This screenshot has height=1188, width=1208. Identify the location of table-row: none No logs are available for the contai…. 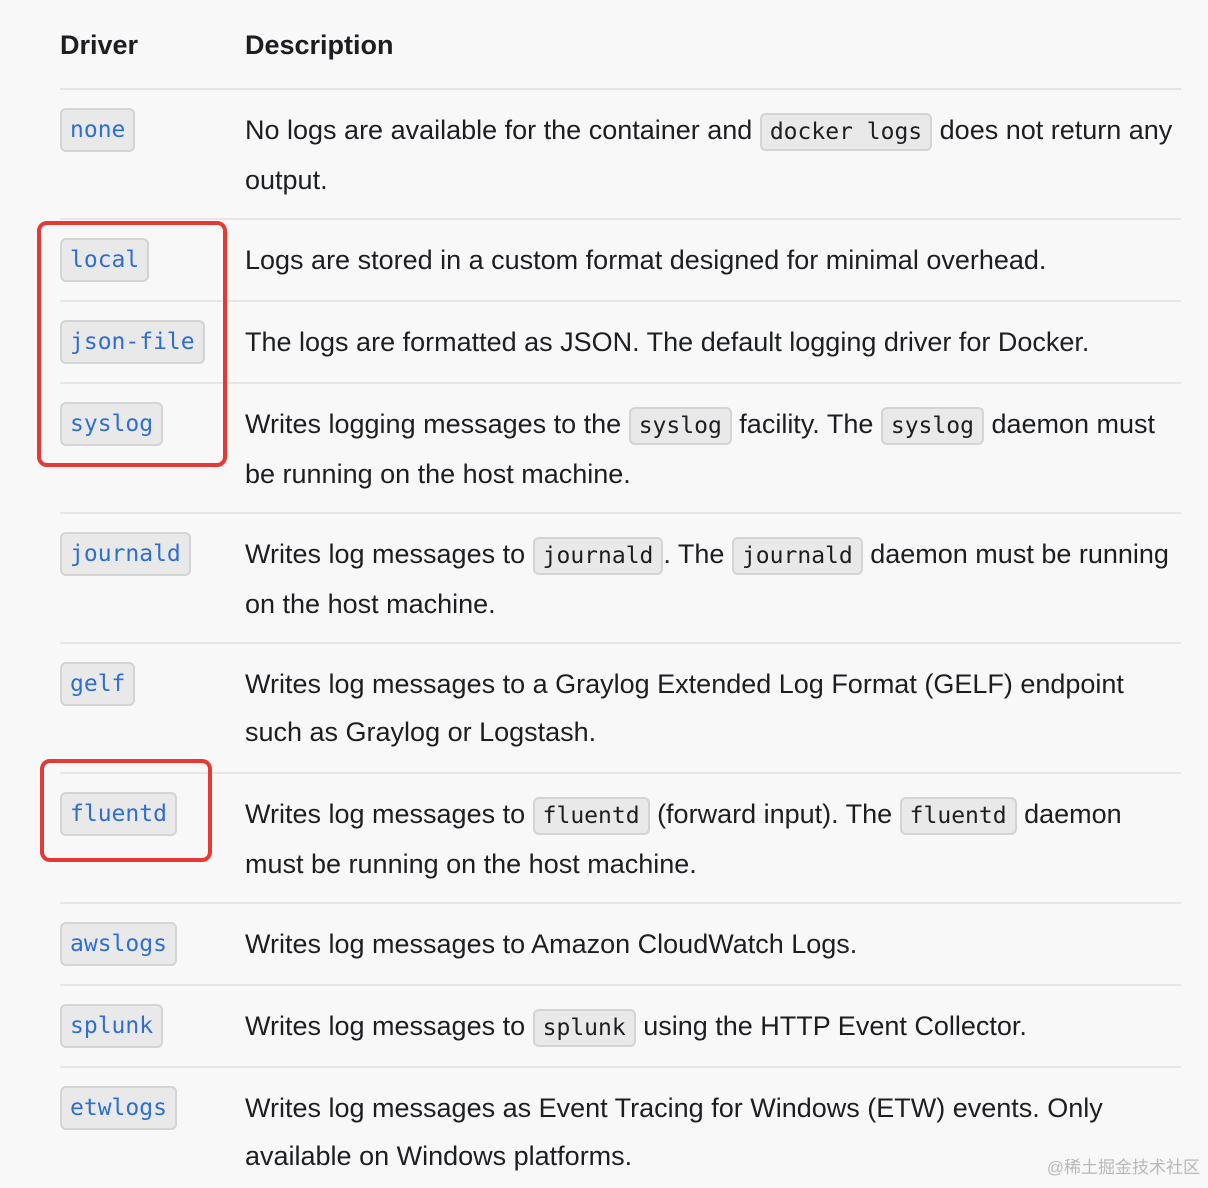
(620, 155).